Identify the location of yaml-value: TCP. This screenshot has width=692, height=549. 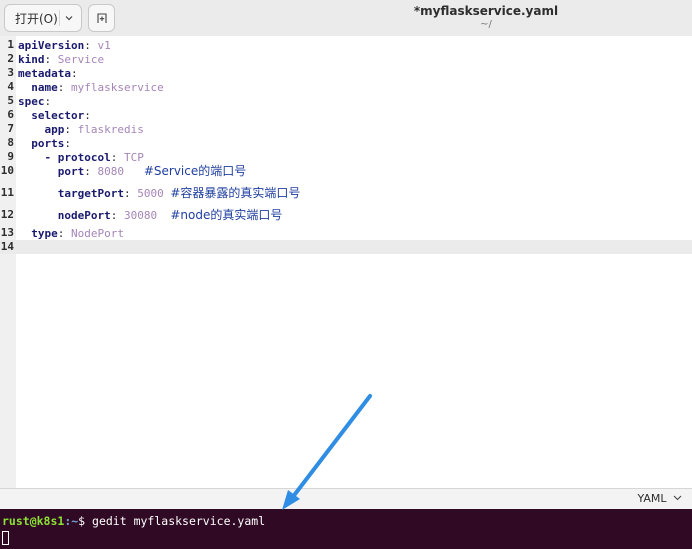
(133, 157).